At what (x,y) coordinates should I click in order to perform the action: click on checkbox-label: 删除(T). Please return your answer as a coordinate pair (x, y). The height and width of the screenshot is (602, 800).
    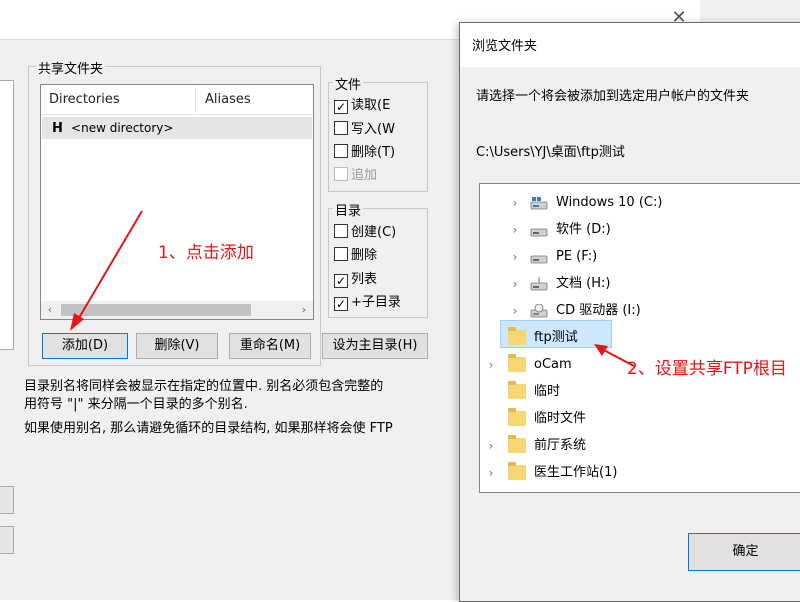
    Looking at the image, I should click on (373, 152).